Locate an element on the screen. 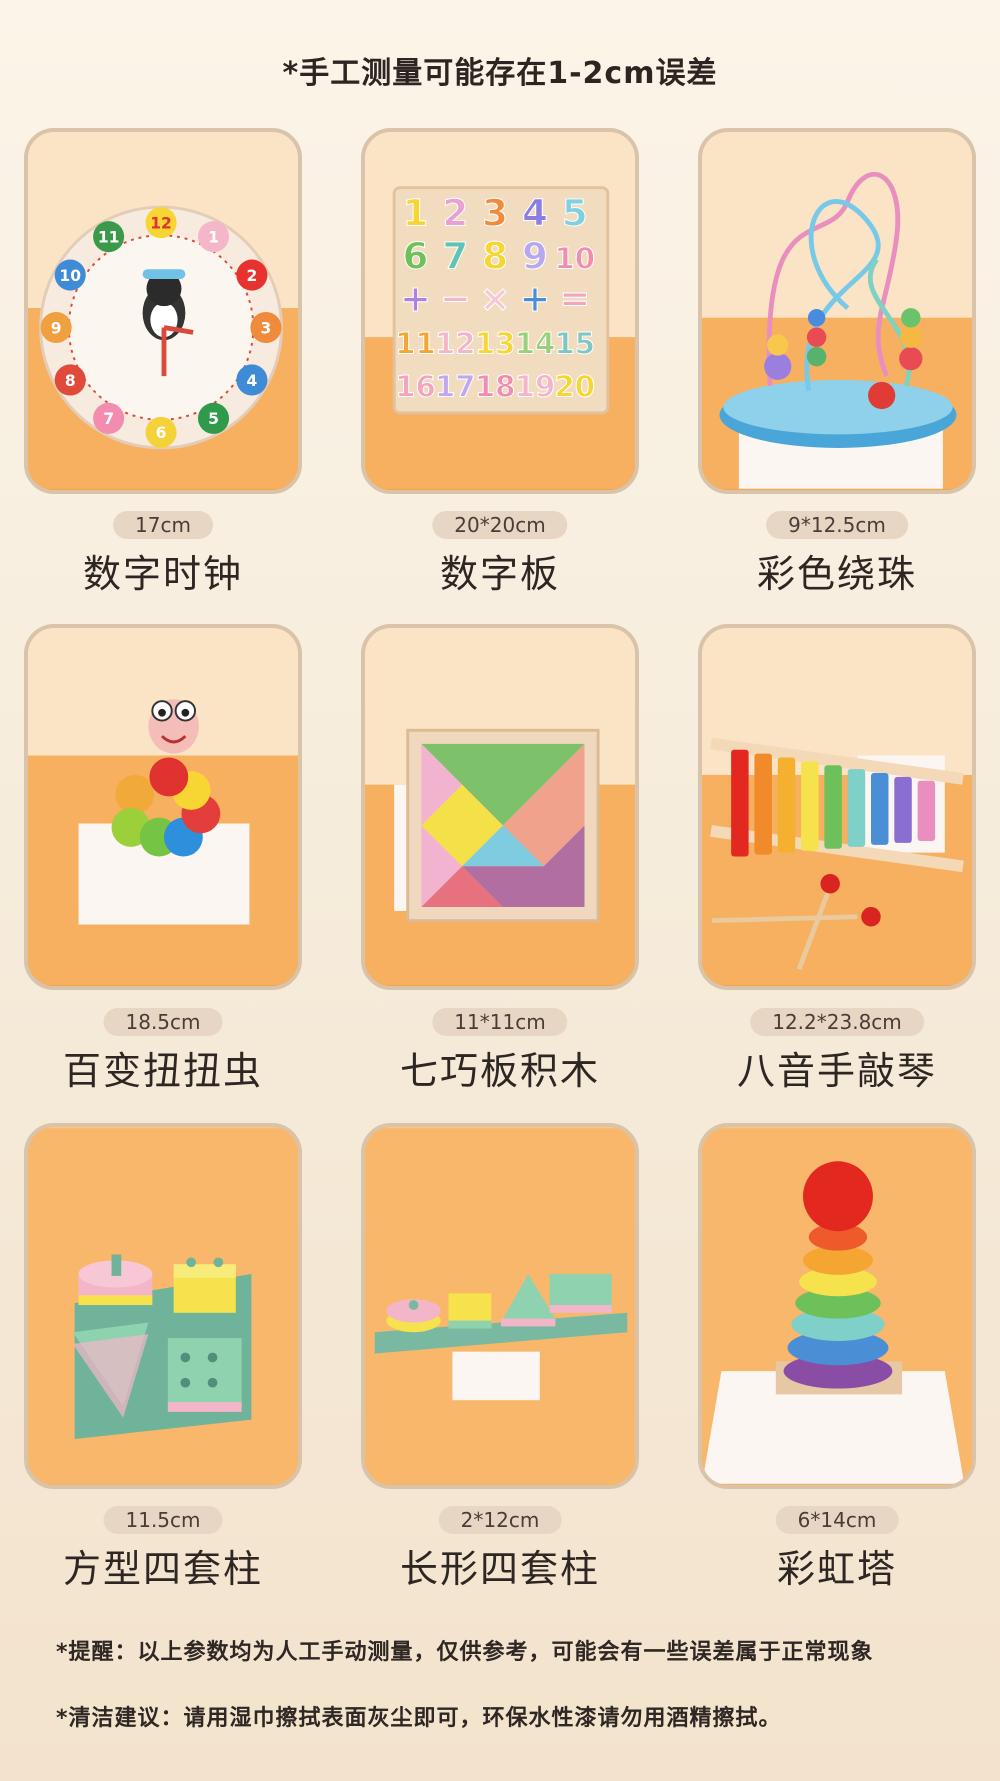  product-card-caterpillar is located at coordinates (163, 807).